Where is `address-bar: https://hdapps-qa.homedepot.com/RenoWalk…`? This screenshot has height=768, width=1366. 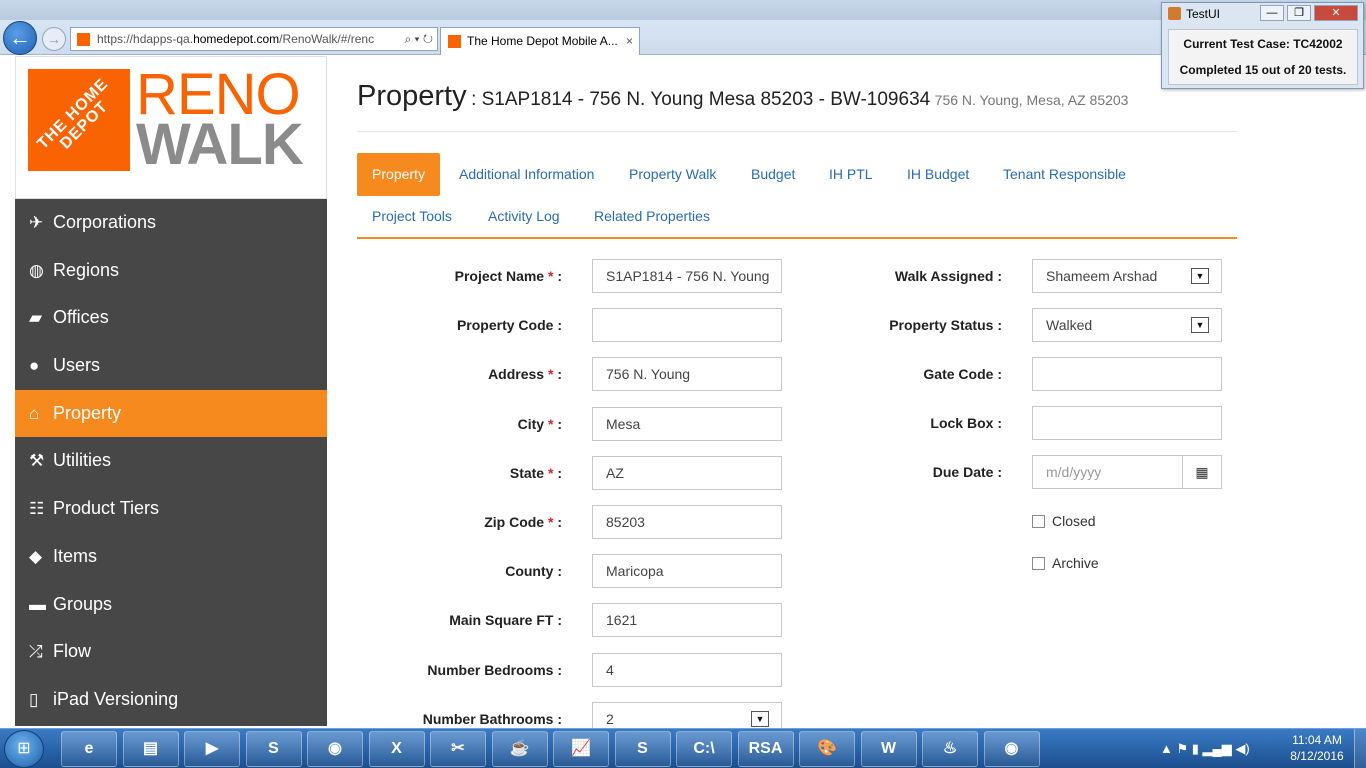
address-bar: https://hdapps-qa.homedepot.com/RenoWalk… is located at coordinates (254, 39).